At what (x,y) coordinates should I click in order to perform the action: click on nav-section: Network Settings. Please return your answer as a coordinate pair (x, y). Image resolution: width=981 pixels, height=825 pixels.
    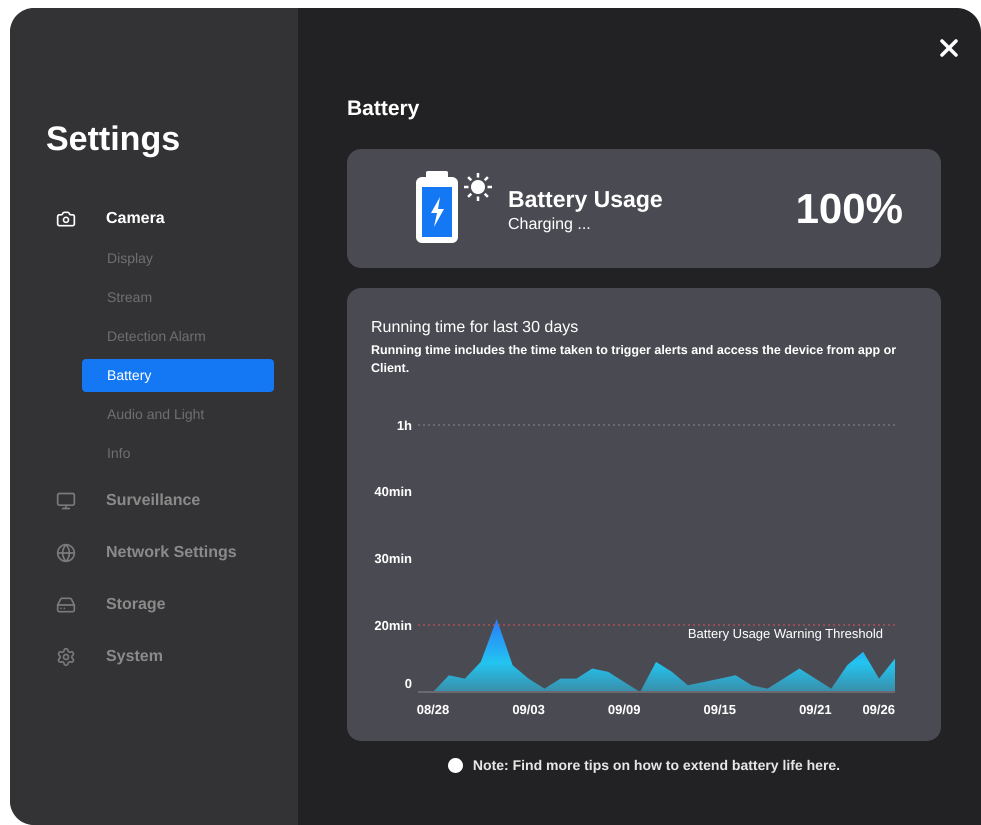
    Looking at the image, I should click on (171, 553).